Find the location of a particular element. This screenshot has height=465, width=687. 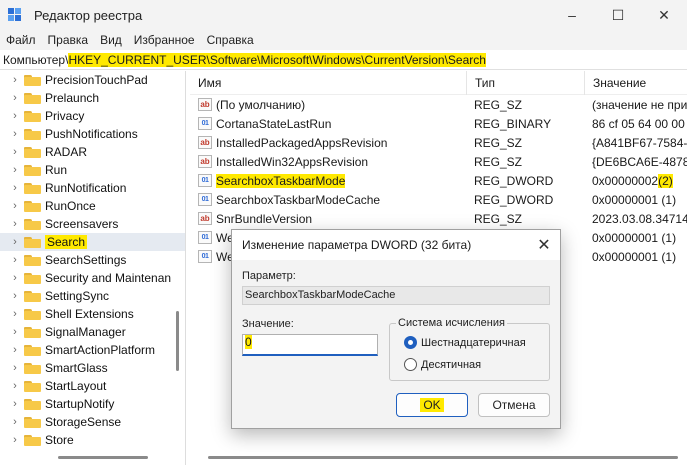

menu-file: Файл is located at coordinates (21, 40).